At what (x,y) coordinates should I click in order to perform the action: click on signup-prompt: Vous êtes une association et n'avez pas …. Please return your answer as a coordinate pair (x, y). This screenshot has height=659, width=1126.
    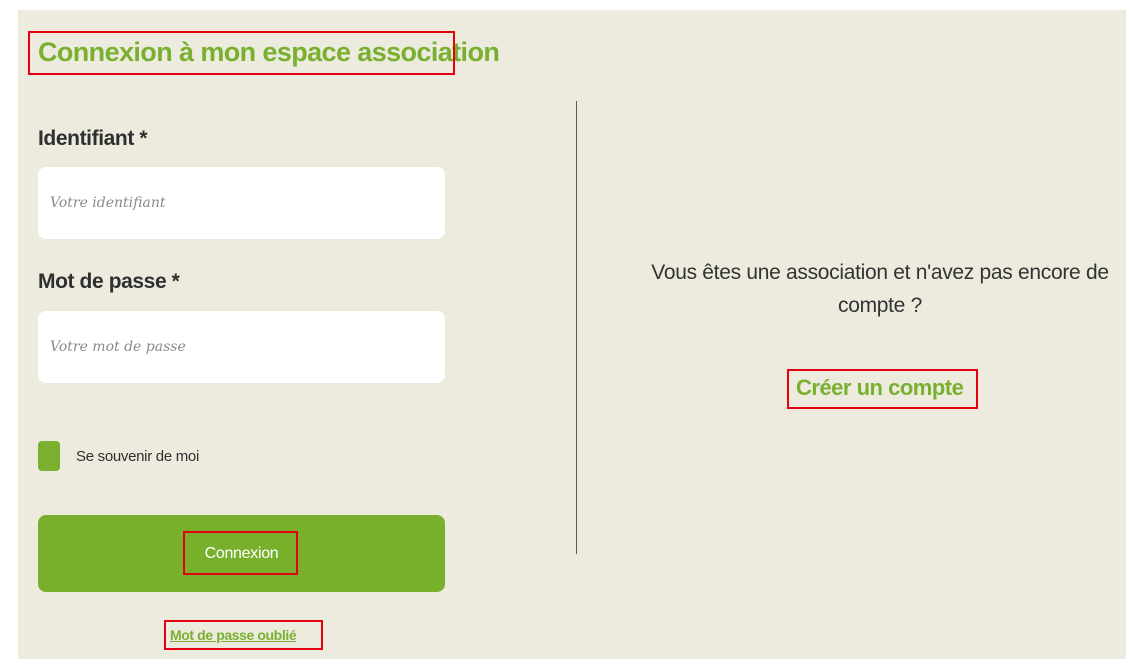
    Looking at the image, I should click on (880, 289).